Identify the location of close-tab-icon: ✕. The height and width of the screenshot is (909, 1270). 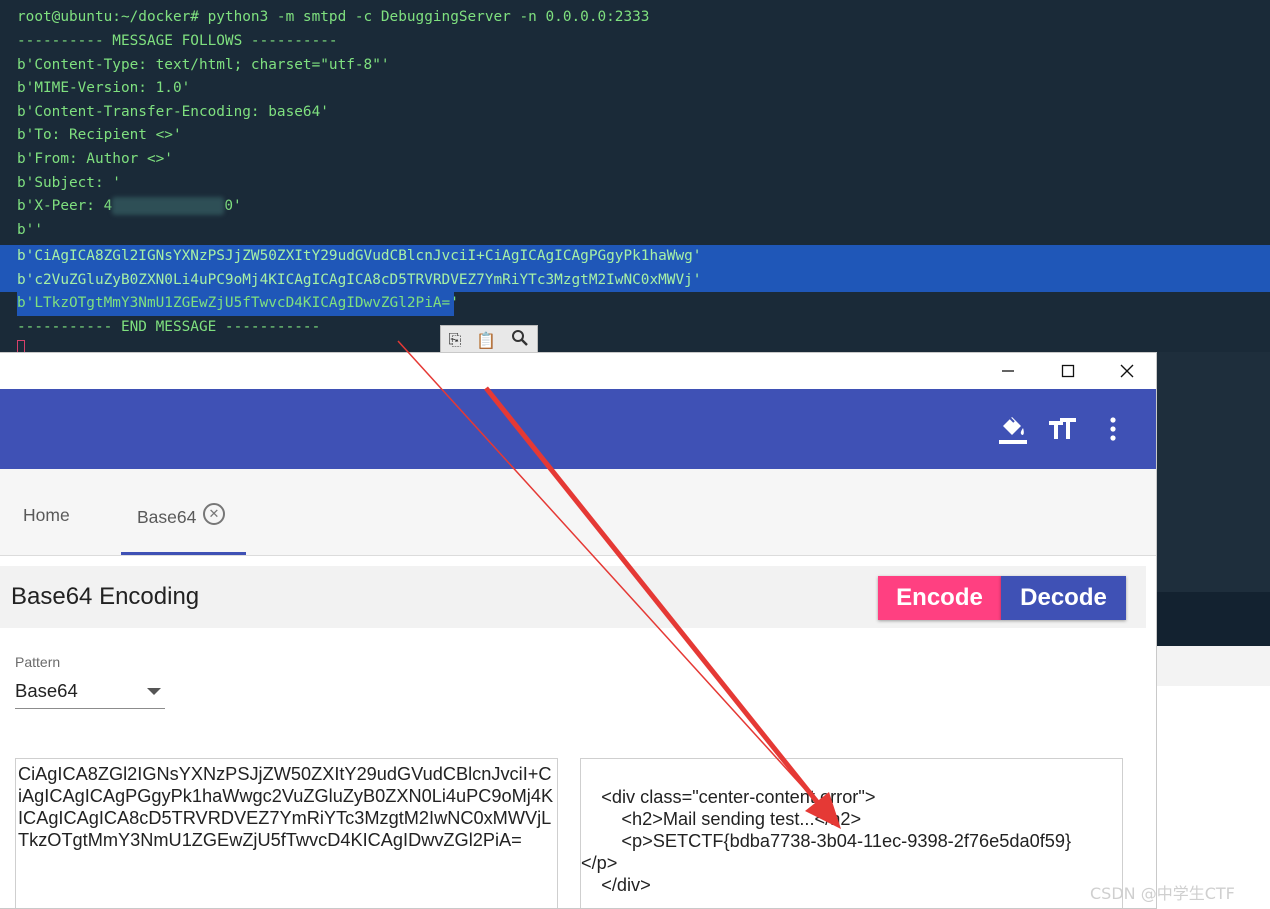
(214, 514).